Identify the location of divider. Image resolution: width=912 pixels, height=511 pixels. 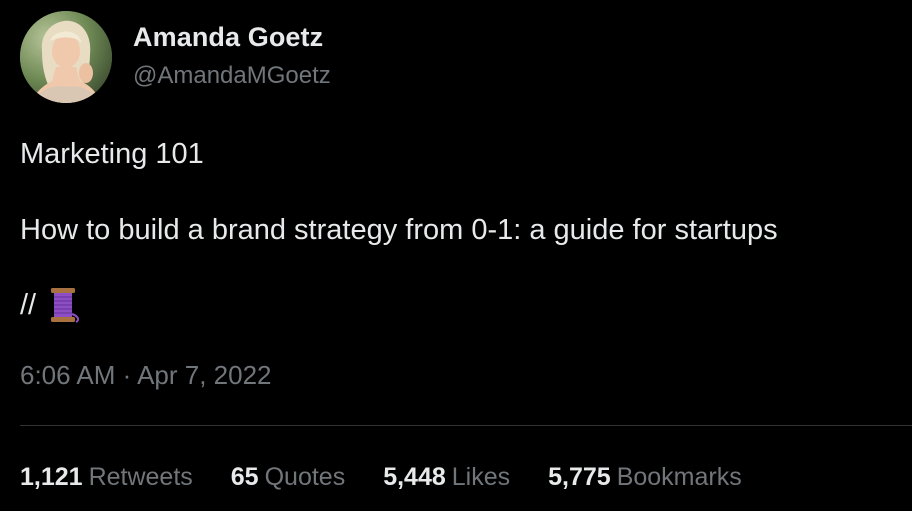
(466, 425).